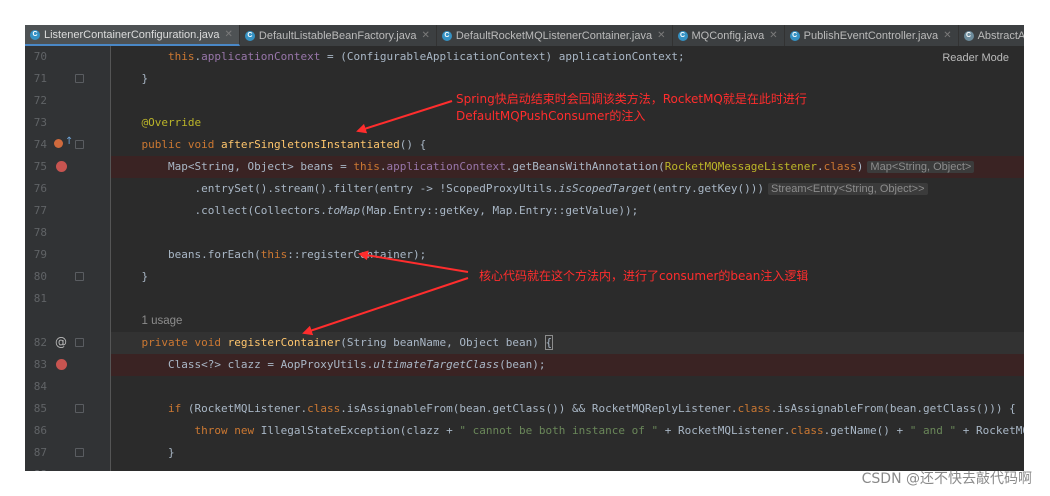 The width and height of the screenshot is (1050, 496). I want to click on line-number: 82, so click(40, 342).